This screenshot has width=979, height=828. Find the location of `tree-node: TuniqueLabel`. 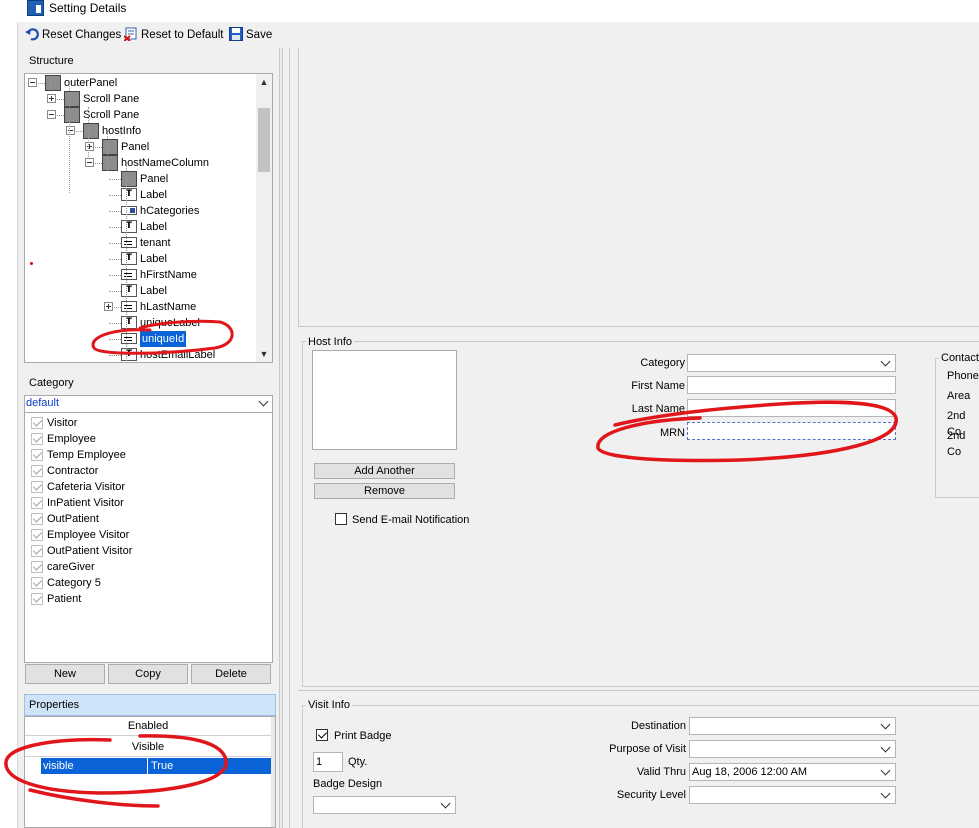

tree-node: TuniqueLabel is located at coordinates (140, 323).